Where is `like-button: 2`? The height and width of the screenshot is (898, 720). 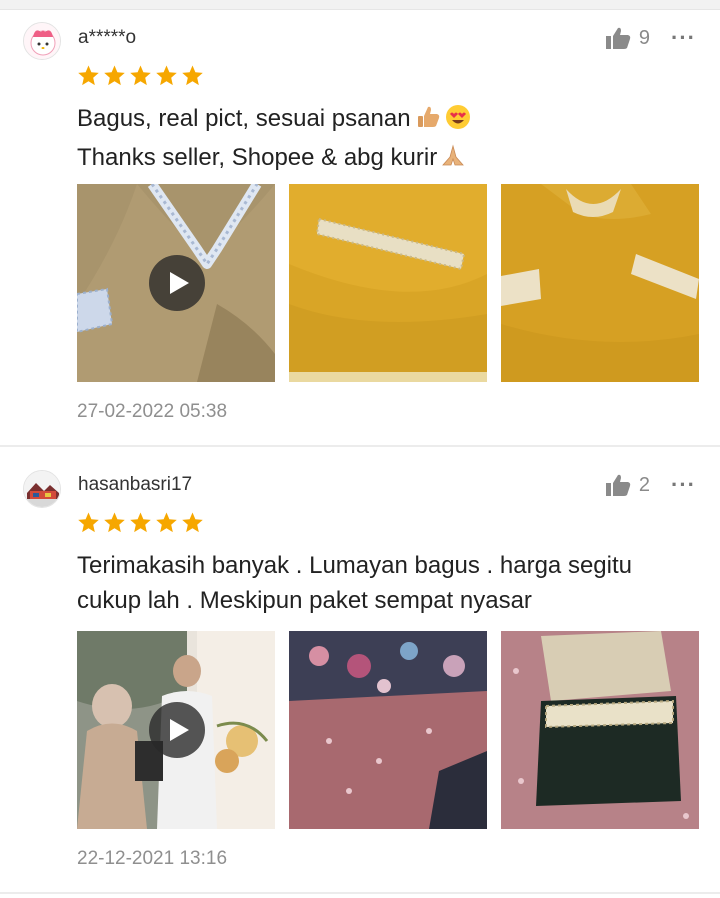 like-button: 2 is located at coordinates (627, 485).